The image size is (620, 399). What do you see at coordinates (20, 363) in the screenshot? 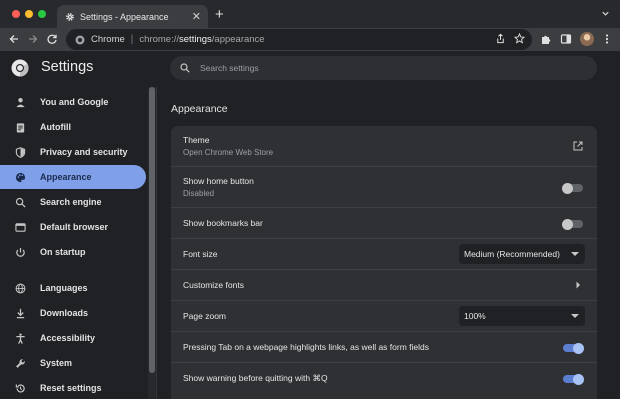
I see `wrench-icon` at bounding box center [20, 363].